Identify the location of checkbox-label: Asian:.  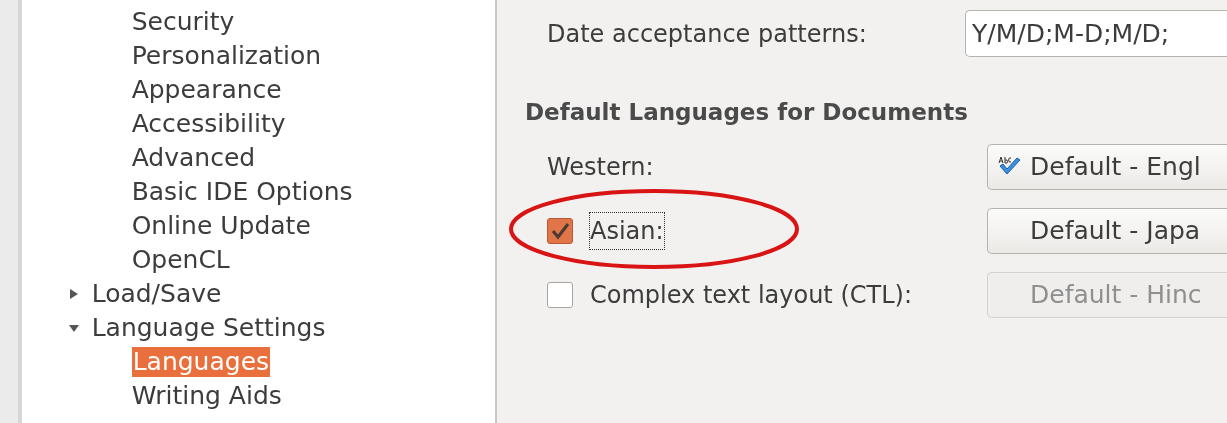
(627, 230).